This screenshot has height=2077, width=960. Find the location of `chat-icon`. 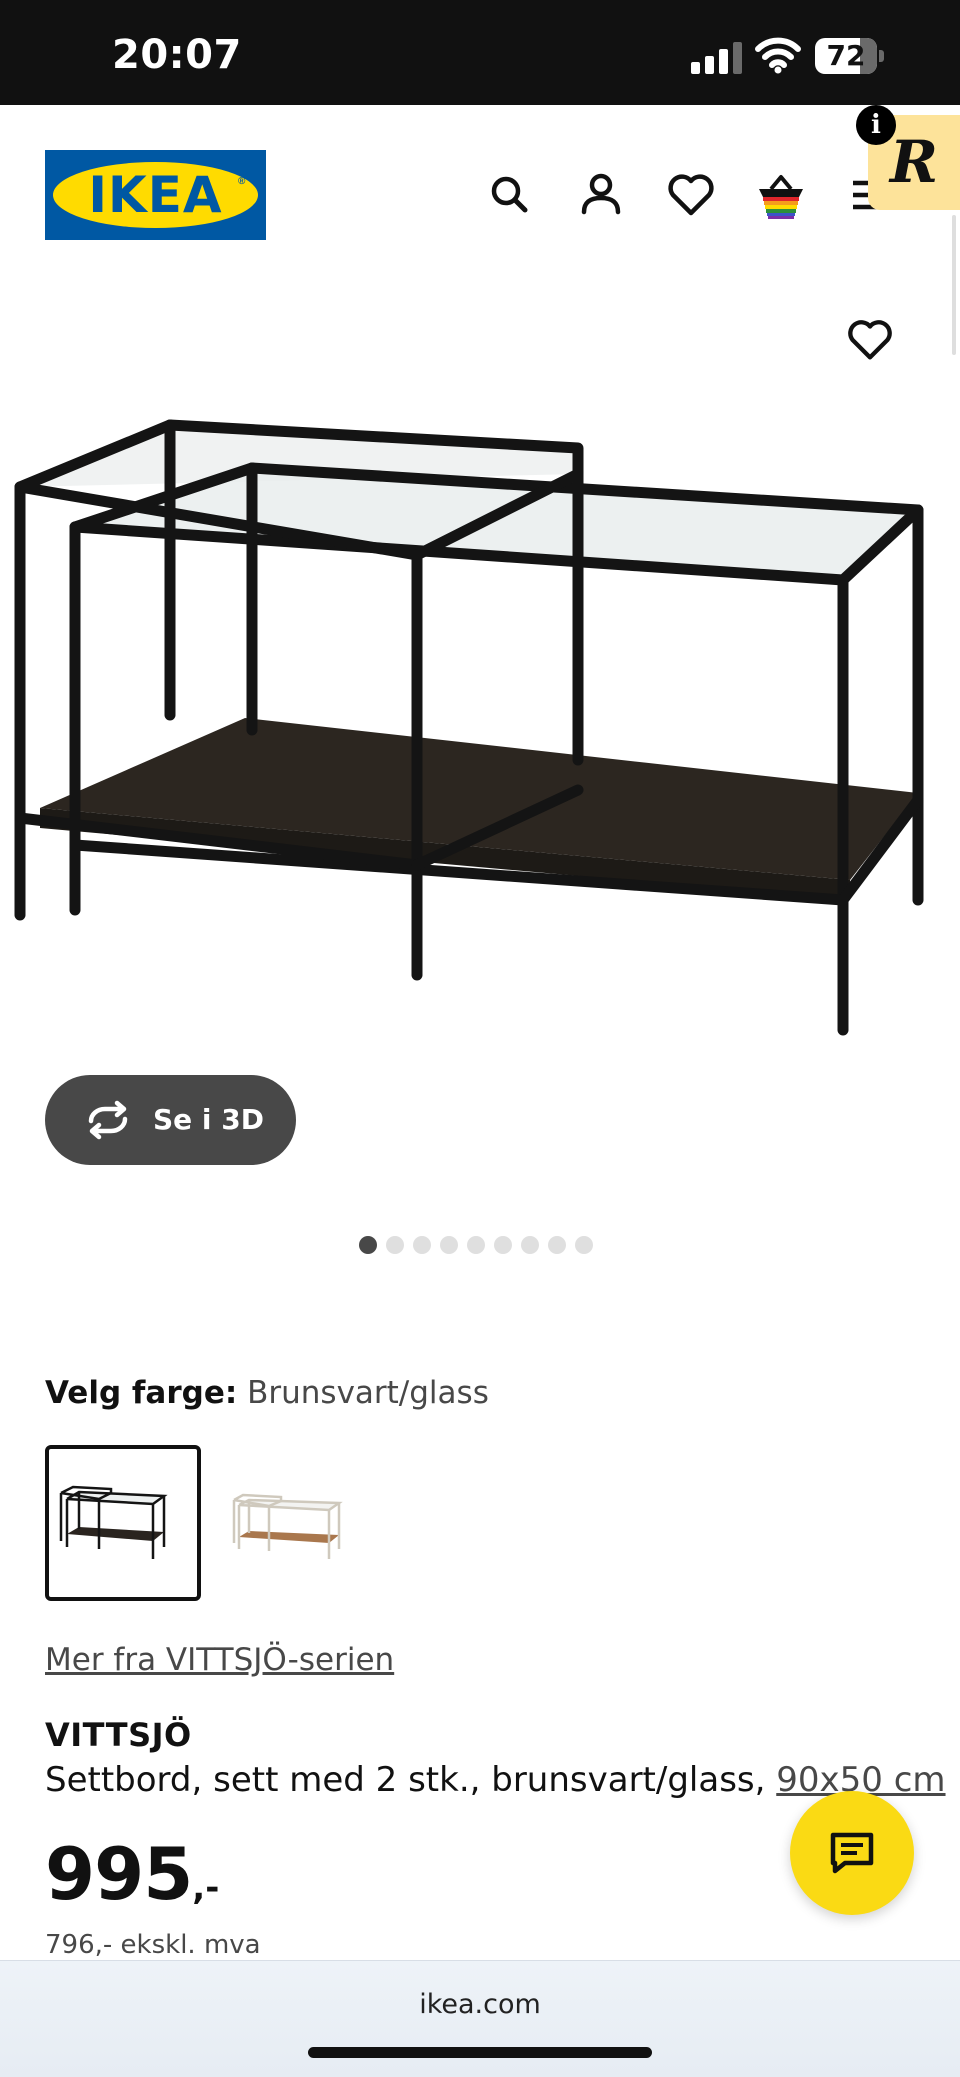

chat-icon is located at coordinates (852, 1853).